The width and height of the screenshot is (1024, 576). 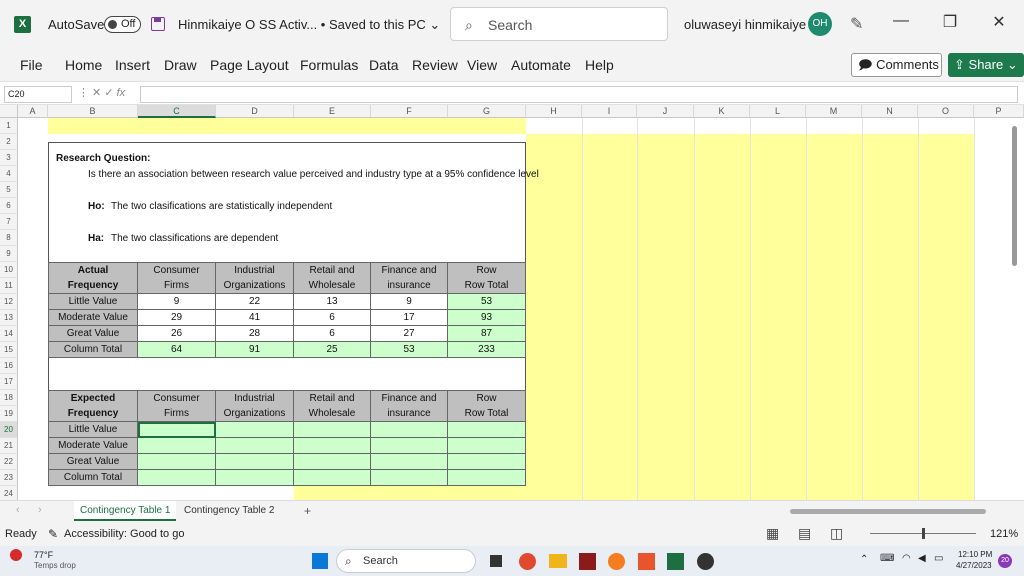 I want to click on pen-icon: ✎, so click(x=856, y=24).